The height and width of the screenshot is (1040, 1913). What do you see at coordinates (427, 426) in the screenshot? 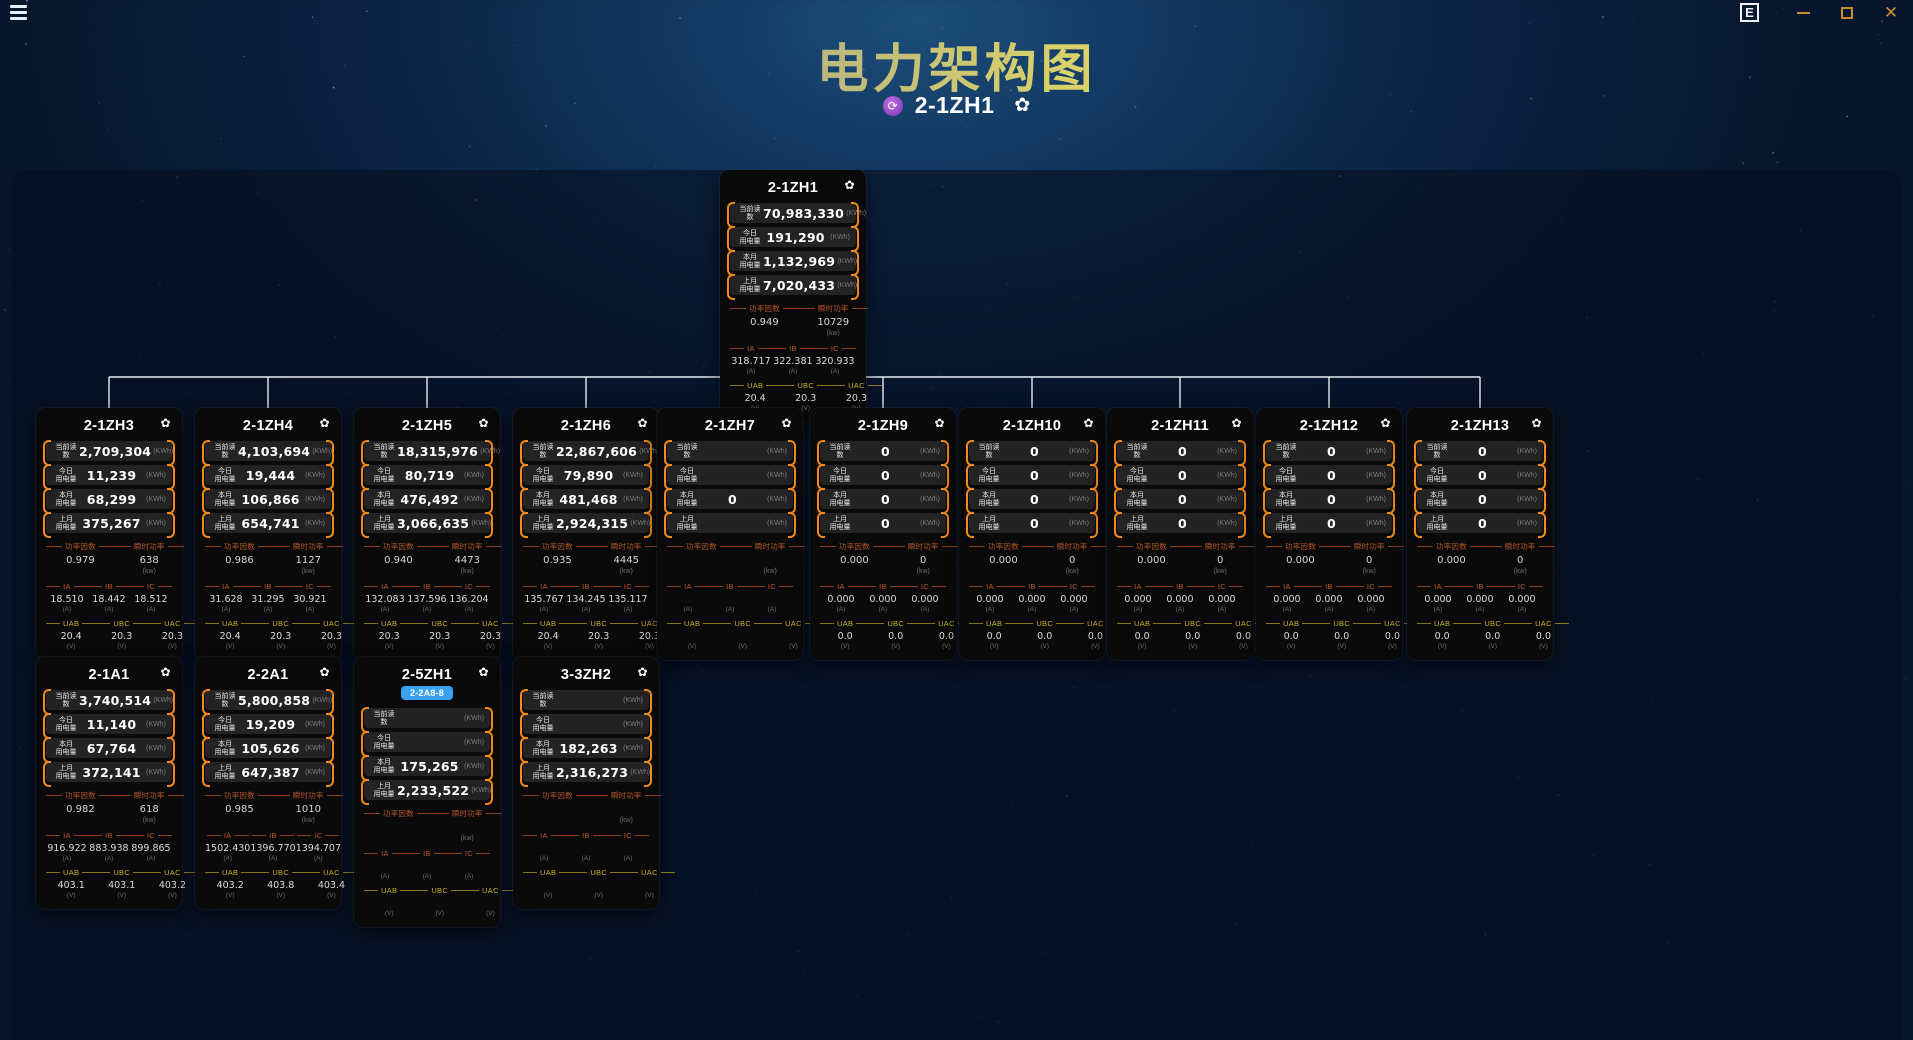
I see `node-title: 2-1ZH5` at bounding box center [427, 426].